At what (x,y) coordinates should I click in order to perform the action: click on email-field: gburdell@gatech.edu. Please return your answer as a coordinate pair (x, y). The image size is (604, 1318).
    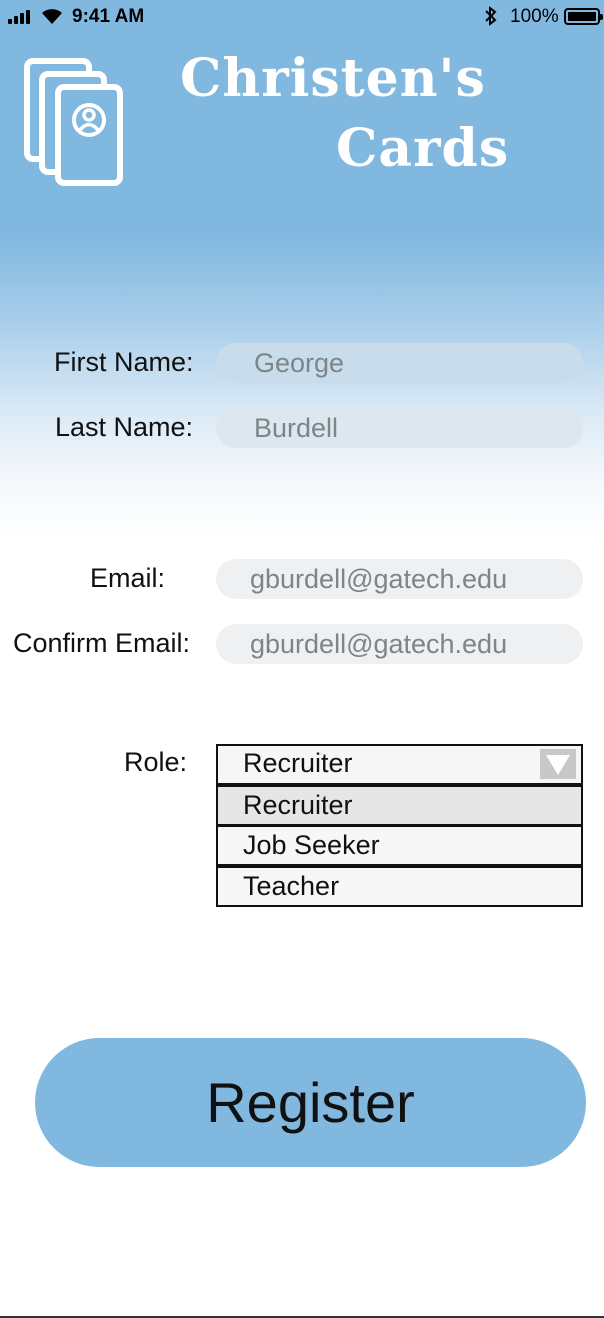
    Looking at the image, I should click on (399, 579).